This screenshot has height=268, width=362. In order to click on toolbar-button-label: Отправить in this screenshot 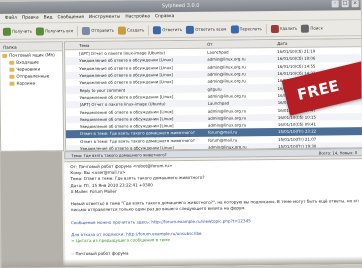, I will do `click(103, 30)`.